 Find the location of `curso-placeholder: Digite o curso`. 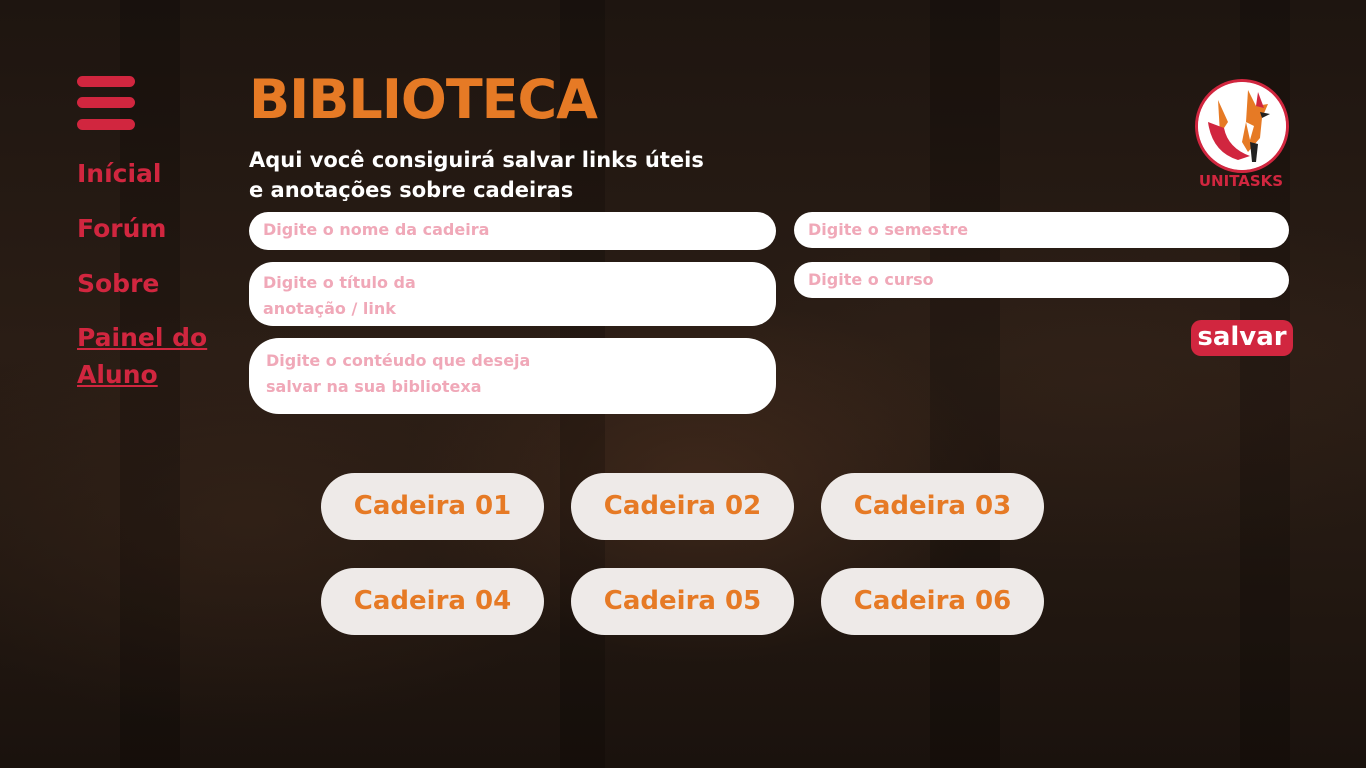

curso-placeholder: Digite o curso is located at coordinates (871, 279).